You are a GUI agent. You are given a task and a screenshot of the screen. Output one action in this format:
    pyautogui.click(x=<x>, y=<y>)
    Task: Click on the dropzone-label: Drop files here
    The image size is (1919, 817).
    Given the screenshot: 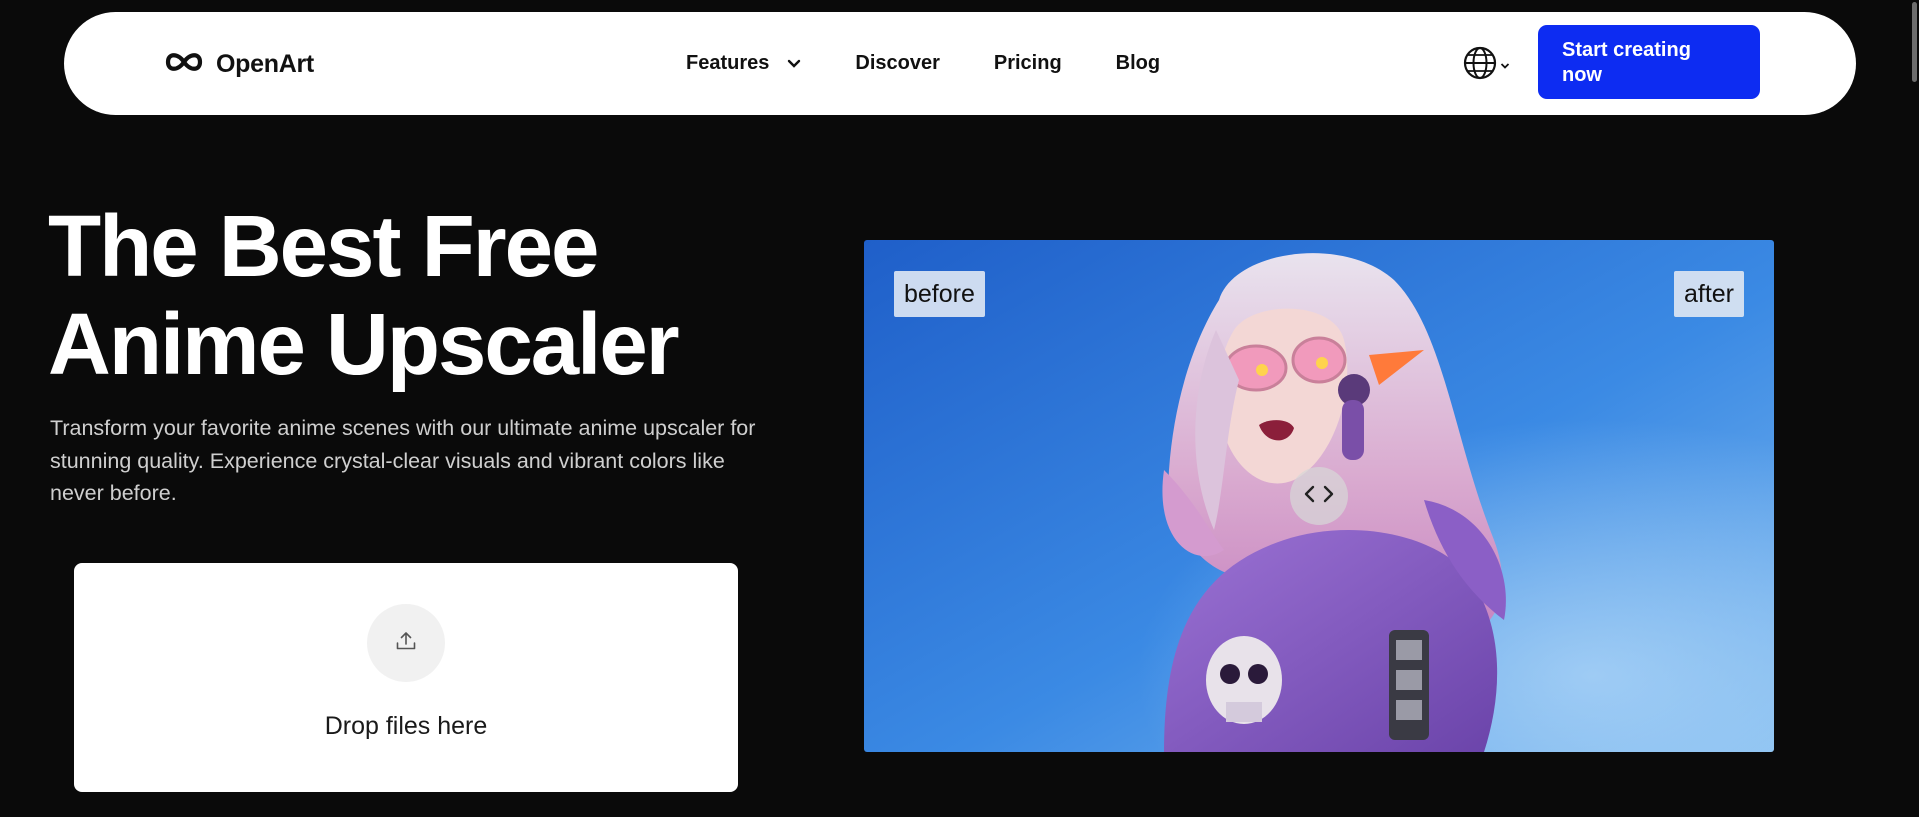 What is the action you would take?
    pyautogui.click(x=406, y=726)
    